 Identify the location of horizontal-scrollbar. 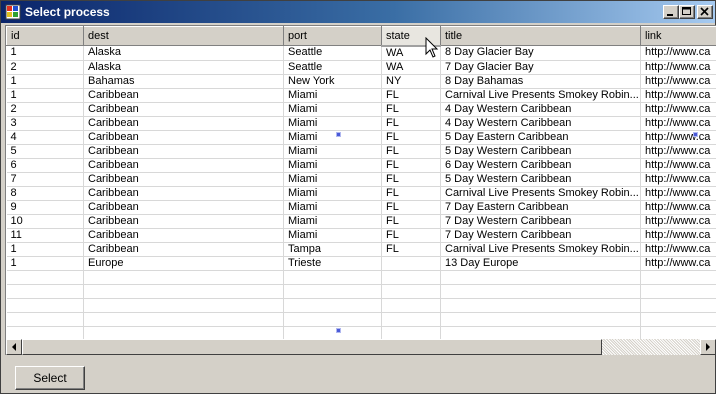
(361, 347).